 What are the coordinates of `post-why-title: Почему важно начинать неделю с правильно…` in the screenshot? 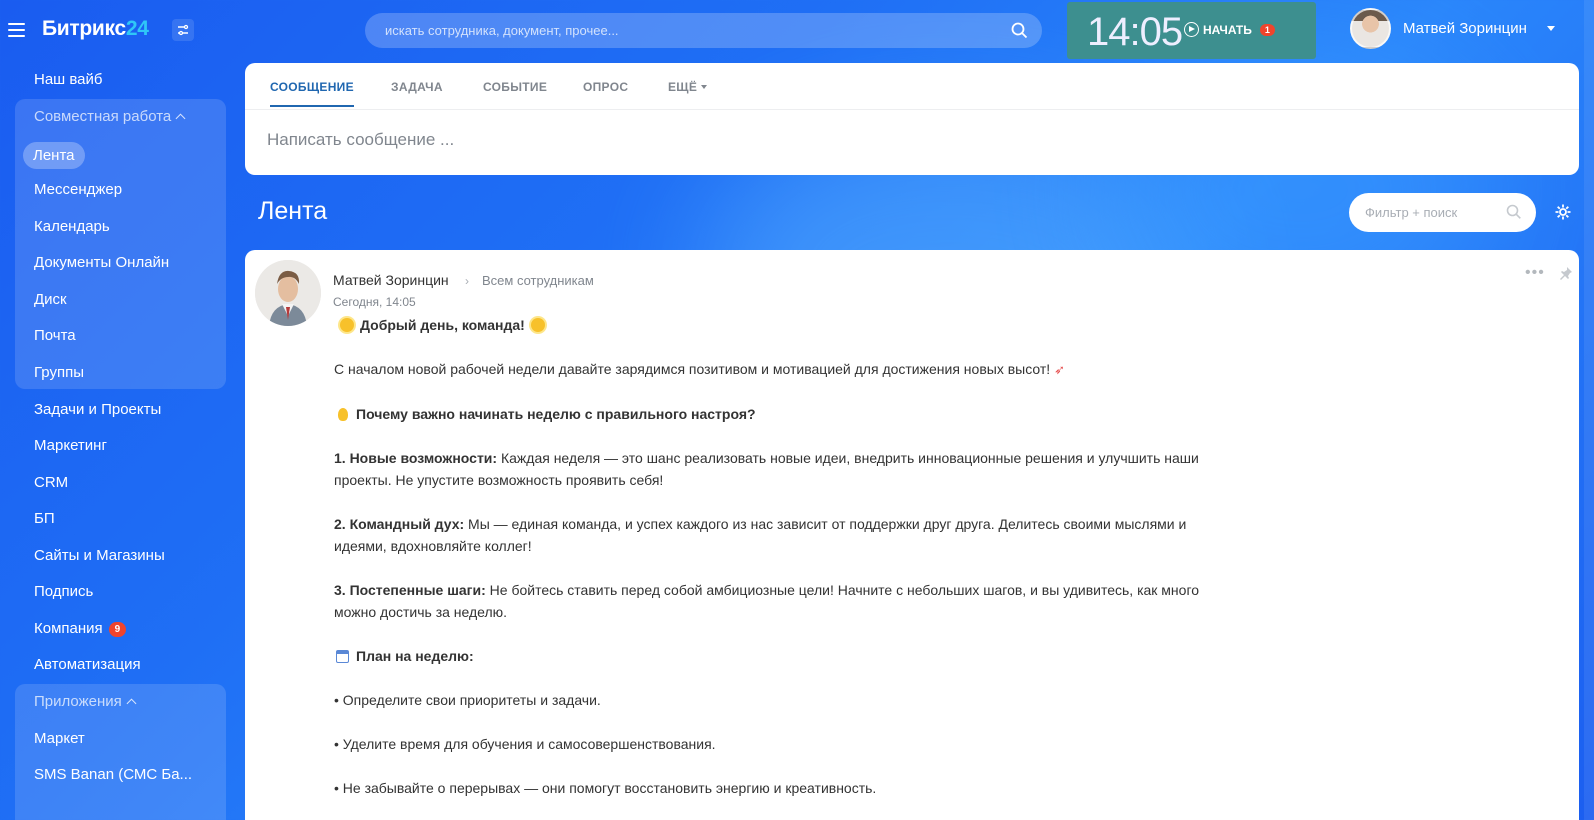 It's located at (556, 414).